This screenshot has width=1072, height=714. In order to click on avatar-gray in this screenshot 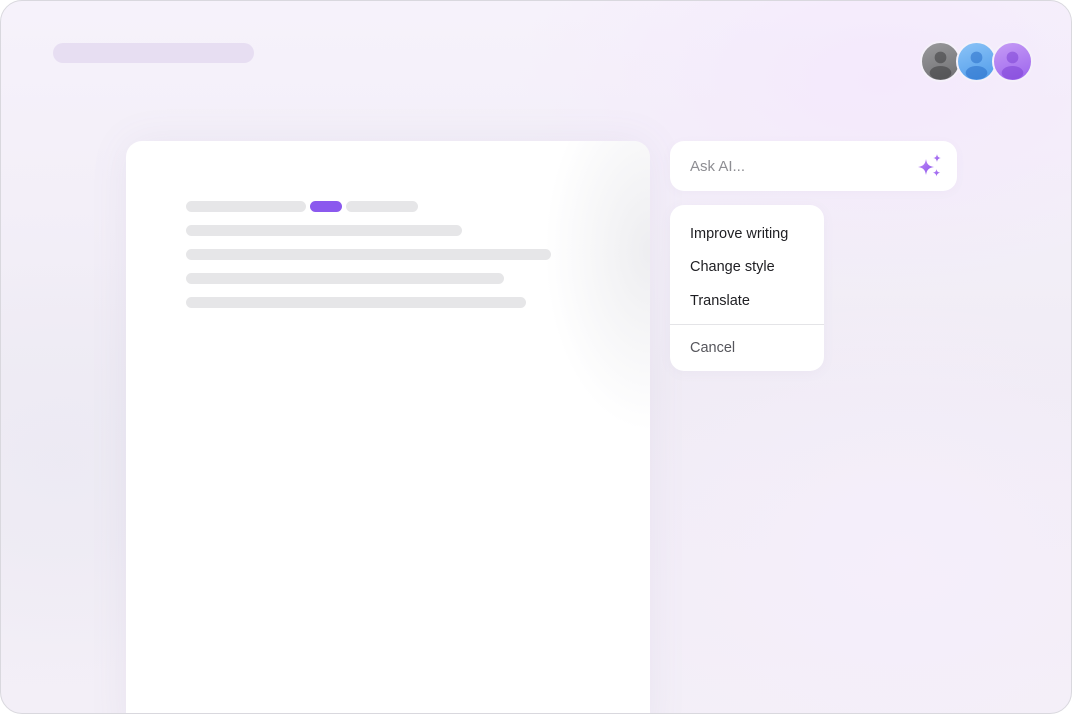, I will do `click(940, 61)`.